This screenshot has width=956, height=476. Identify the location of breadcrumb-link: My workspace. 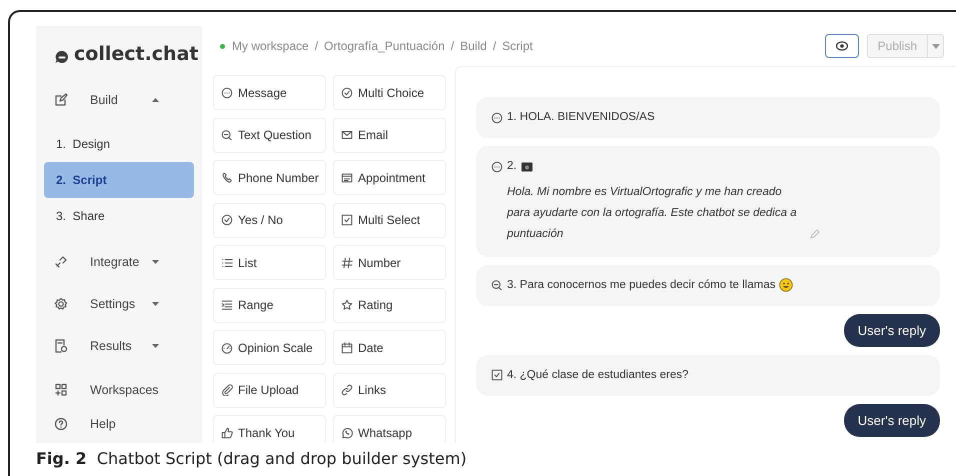
(270, 46).